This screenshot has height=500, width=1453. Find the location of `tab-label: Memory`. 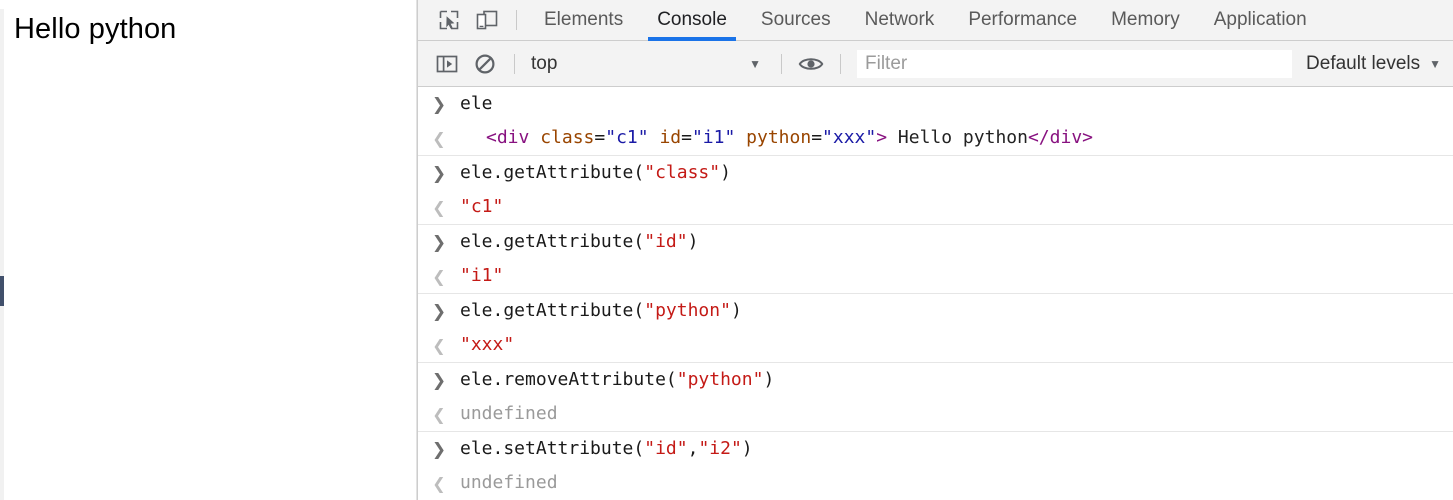

tab-label: Memory is located at coordinates (1145, 19).